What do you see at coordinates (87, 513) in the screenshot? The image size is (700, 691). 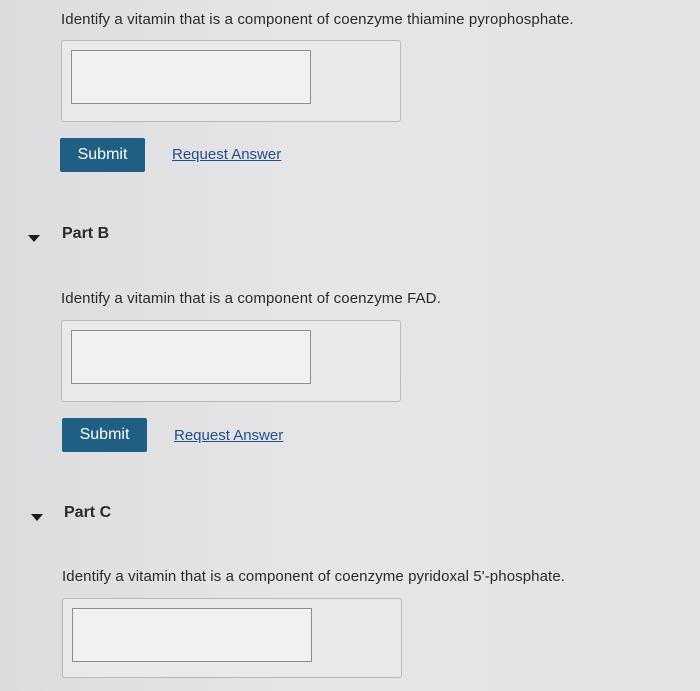 I see `part-c-title: Part C` at bounding box center [87, 513].